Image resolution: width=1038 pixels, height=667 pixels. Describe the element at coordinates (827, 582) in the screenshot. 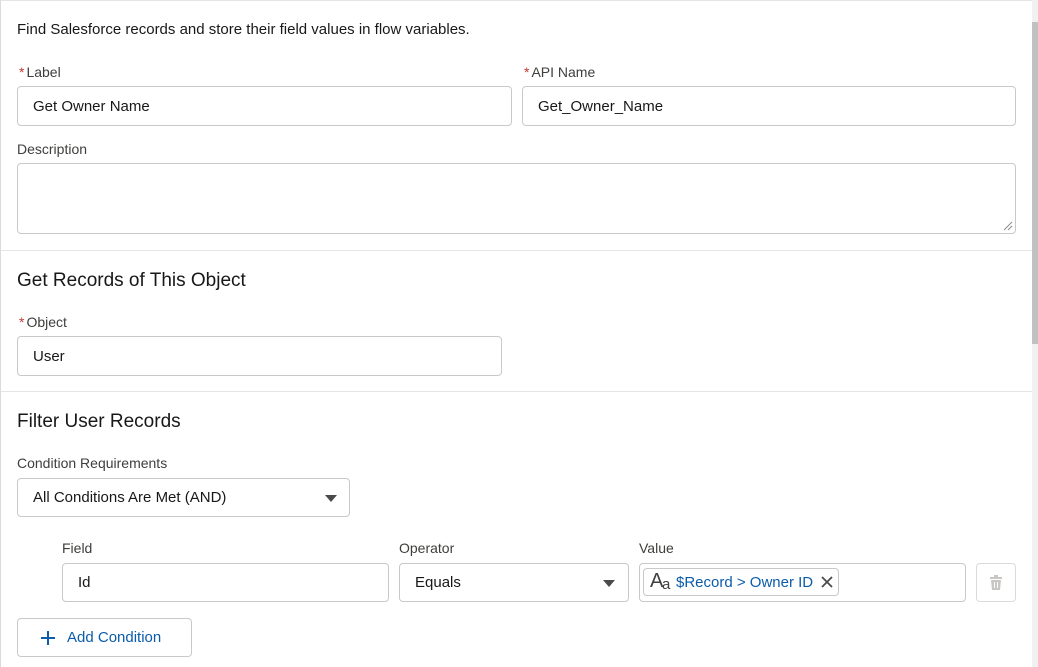

I see `close-icon` at that location.